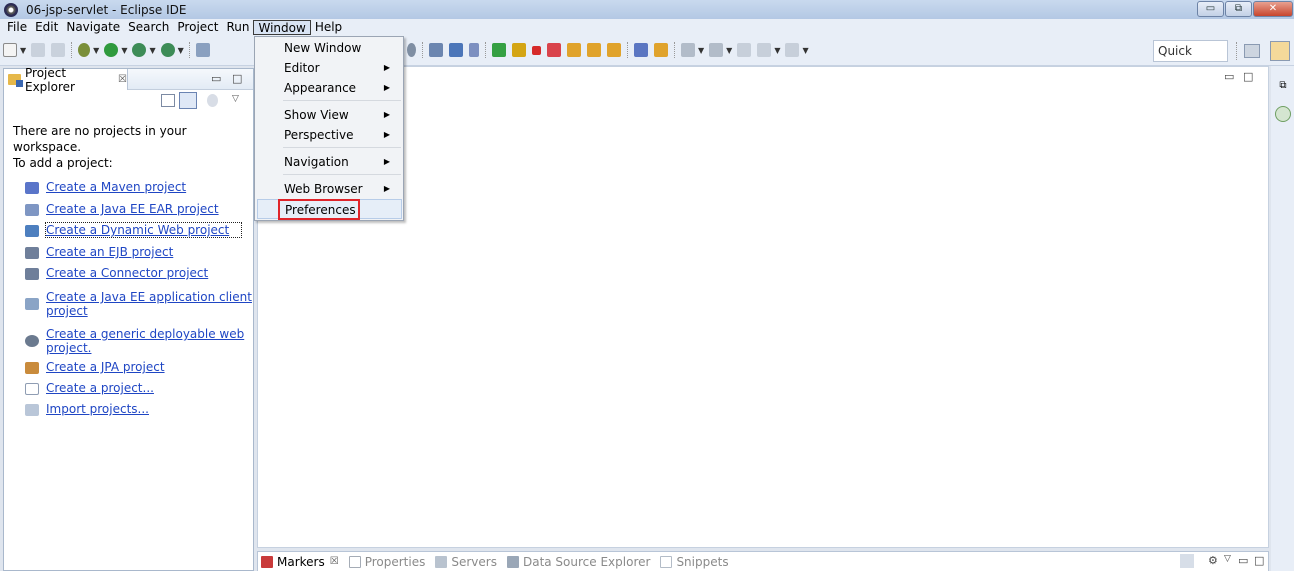 The image size is (1294, 571). What do you see at coordinates (168, 100) in the screenshot?
I see `collapse-all-icon` at bounding box center [168, 100].